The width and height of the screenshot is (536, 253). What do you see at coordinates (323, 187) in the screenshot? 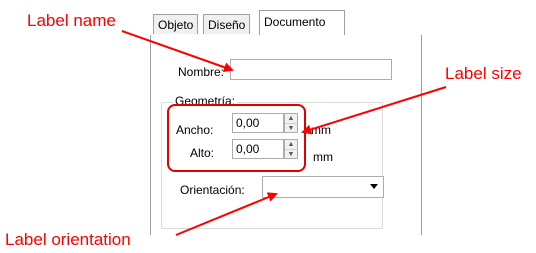
I see `orientacion-select` at bounding box center [323, 187].